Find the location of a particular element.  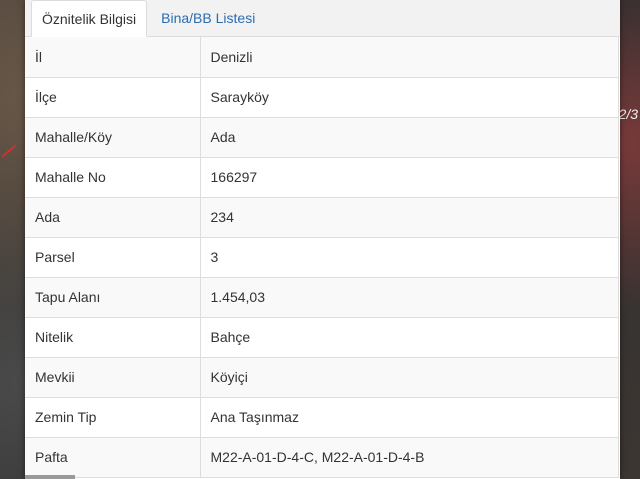

table-row: Mahalle No 166297 is located at coordinates (322, 177).